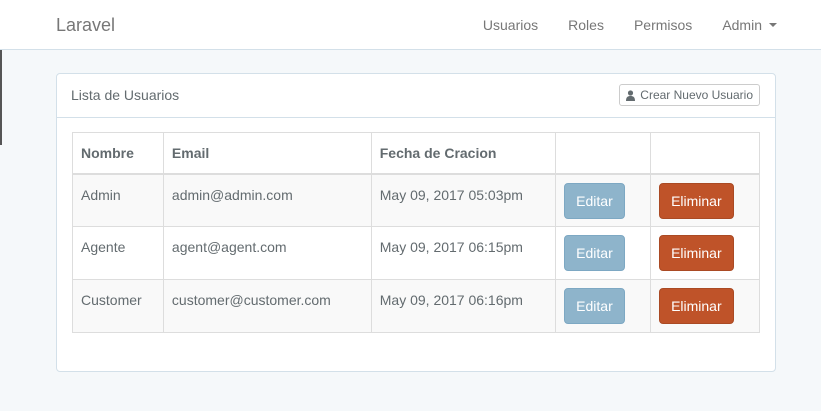  What do you see at coordinates (742, 25) in the screenshot?
I see `user-menu-label: Admin` at bounding box center [742, 25].